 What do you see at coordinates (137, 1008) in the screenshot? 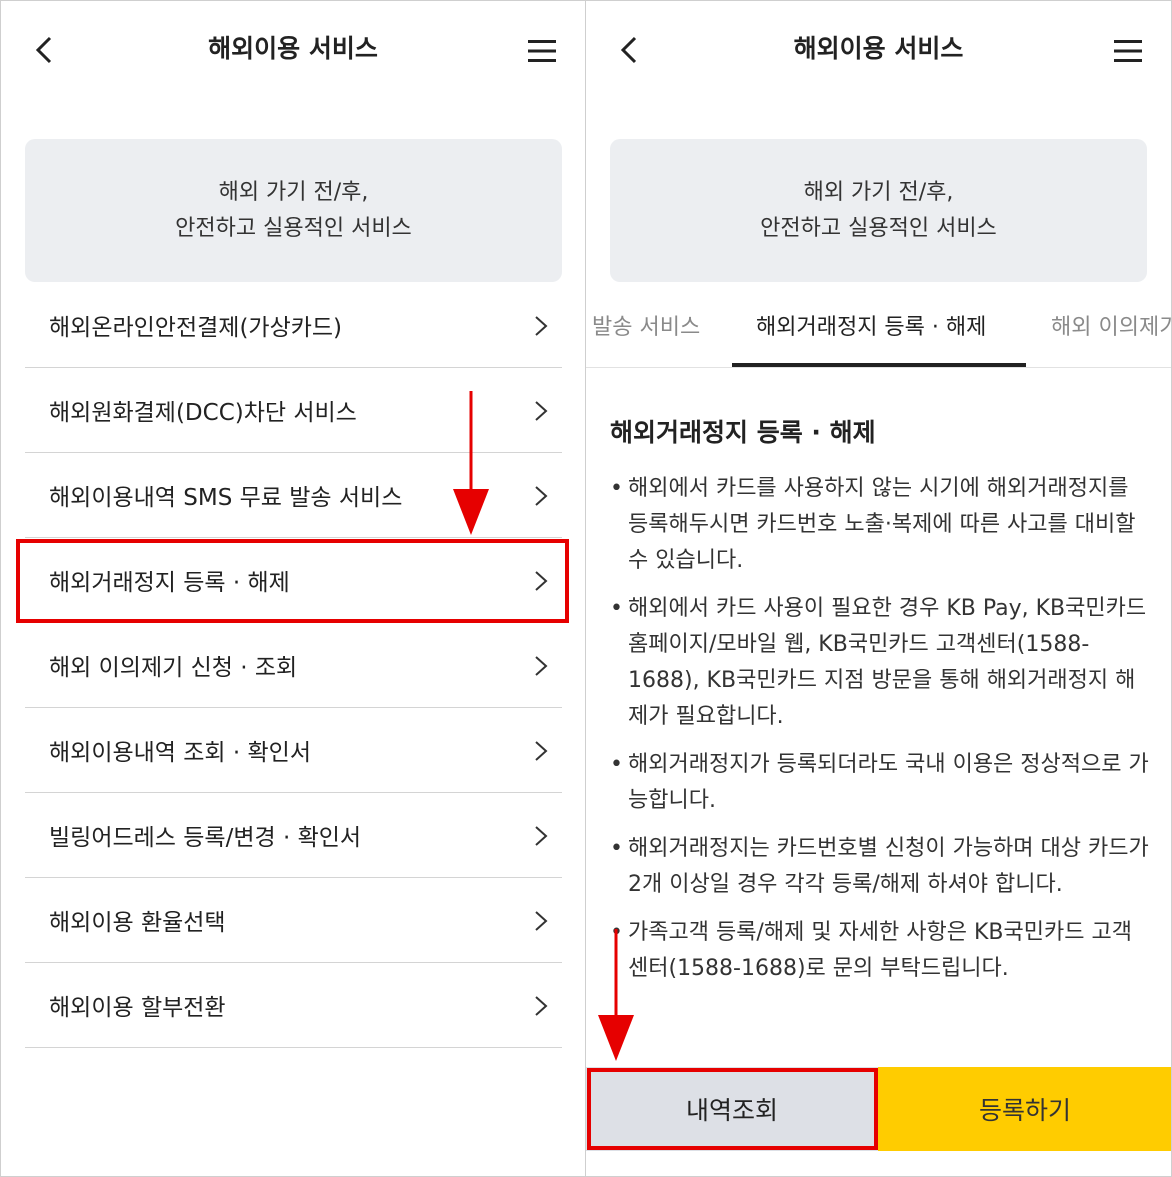
I see `list-item-label: 해외이용 할부전환` at bounding box center [137, 1008].